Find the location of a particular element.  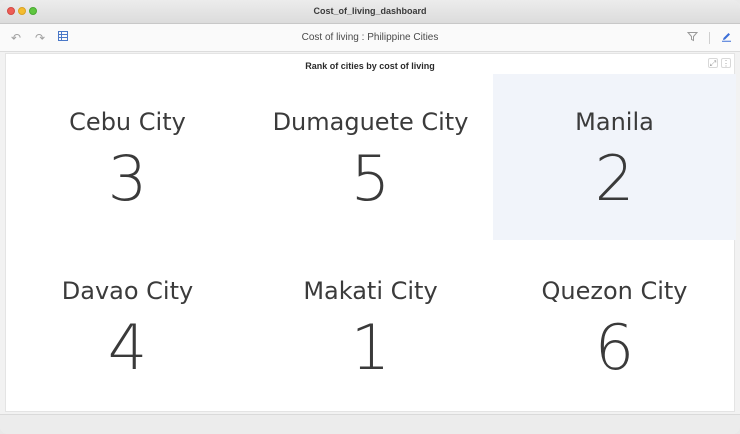

city-tile-manila: Manila 2 is located at coordinates (614, 157).